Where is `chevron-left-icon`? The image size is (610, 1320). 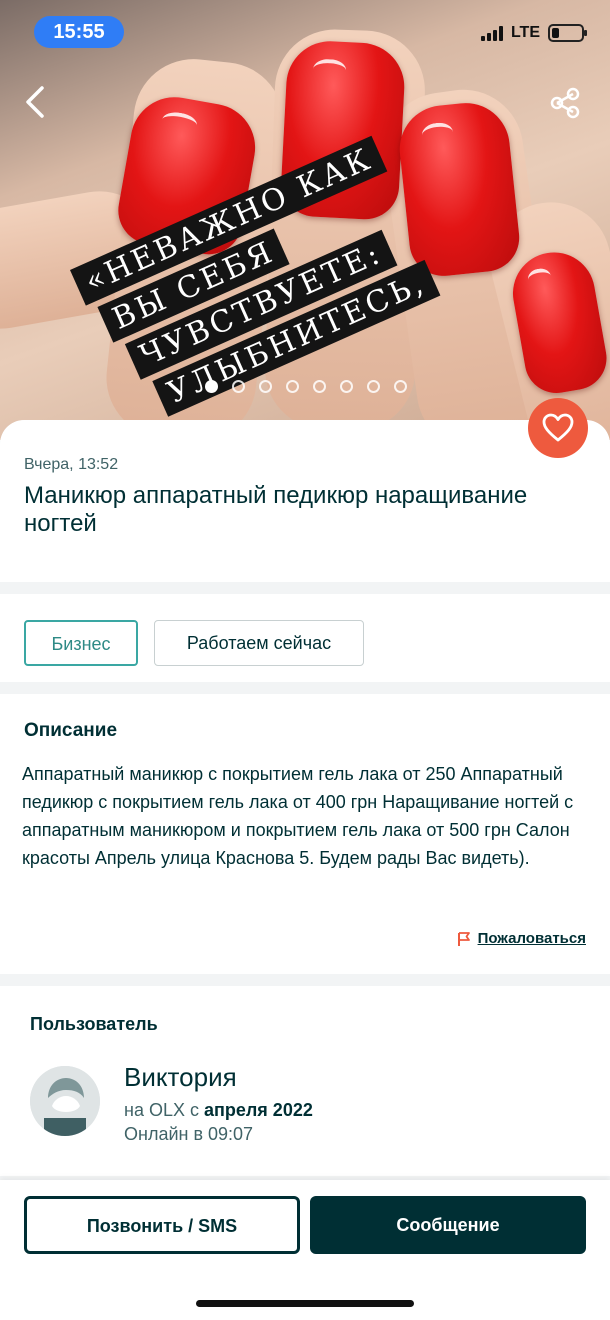
chevron-left-icon is located at coordinates (35, 102).